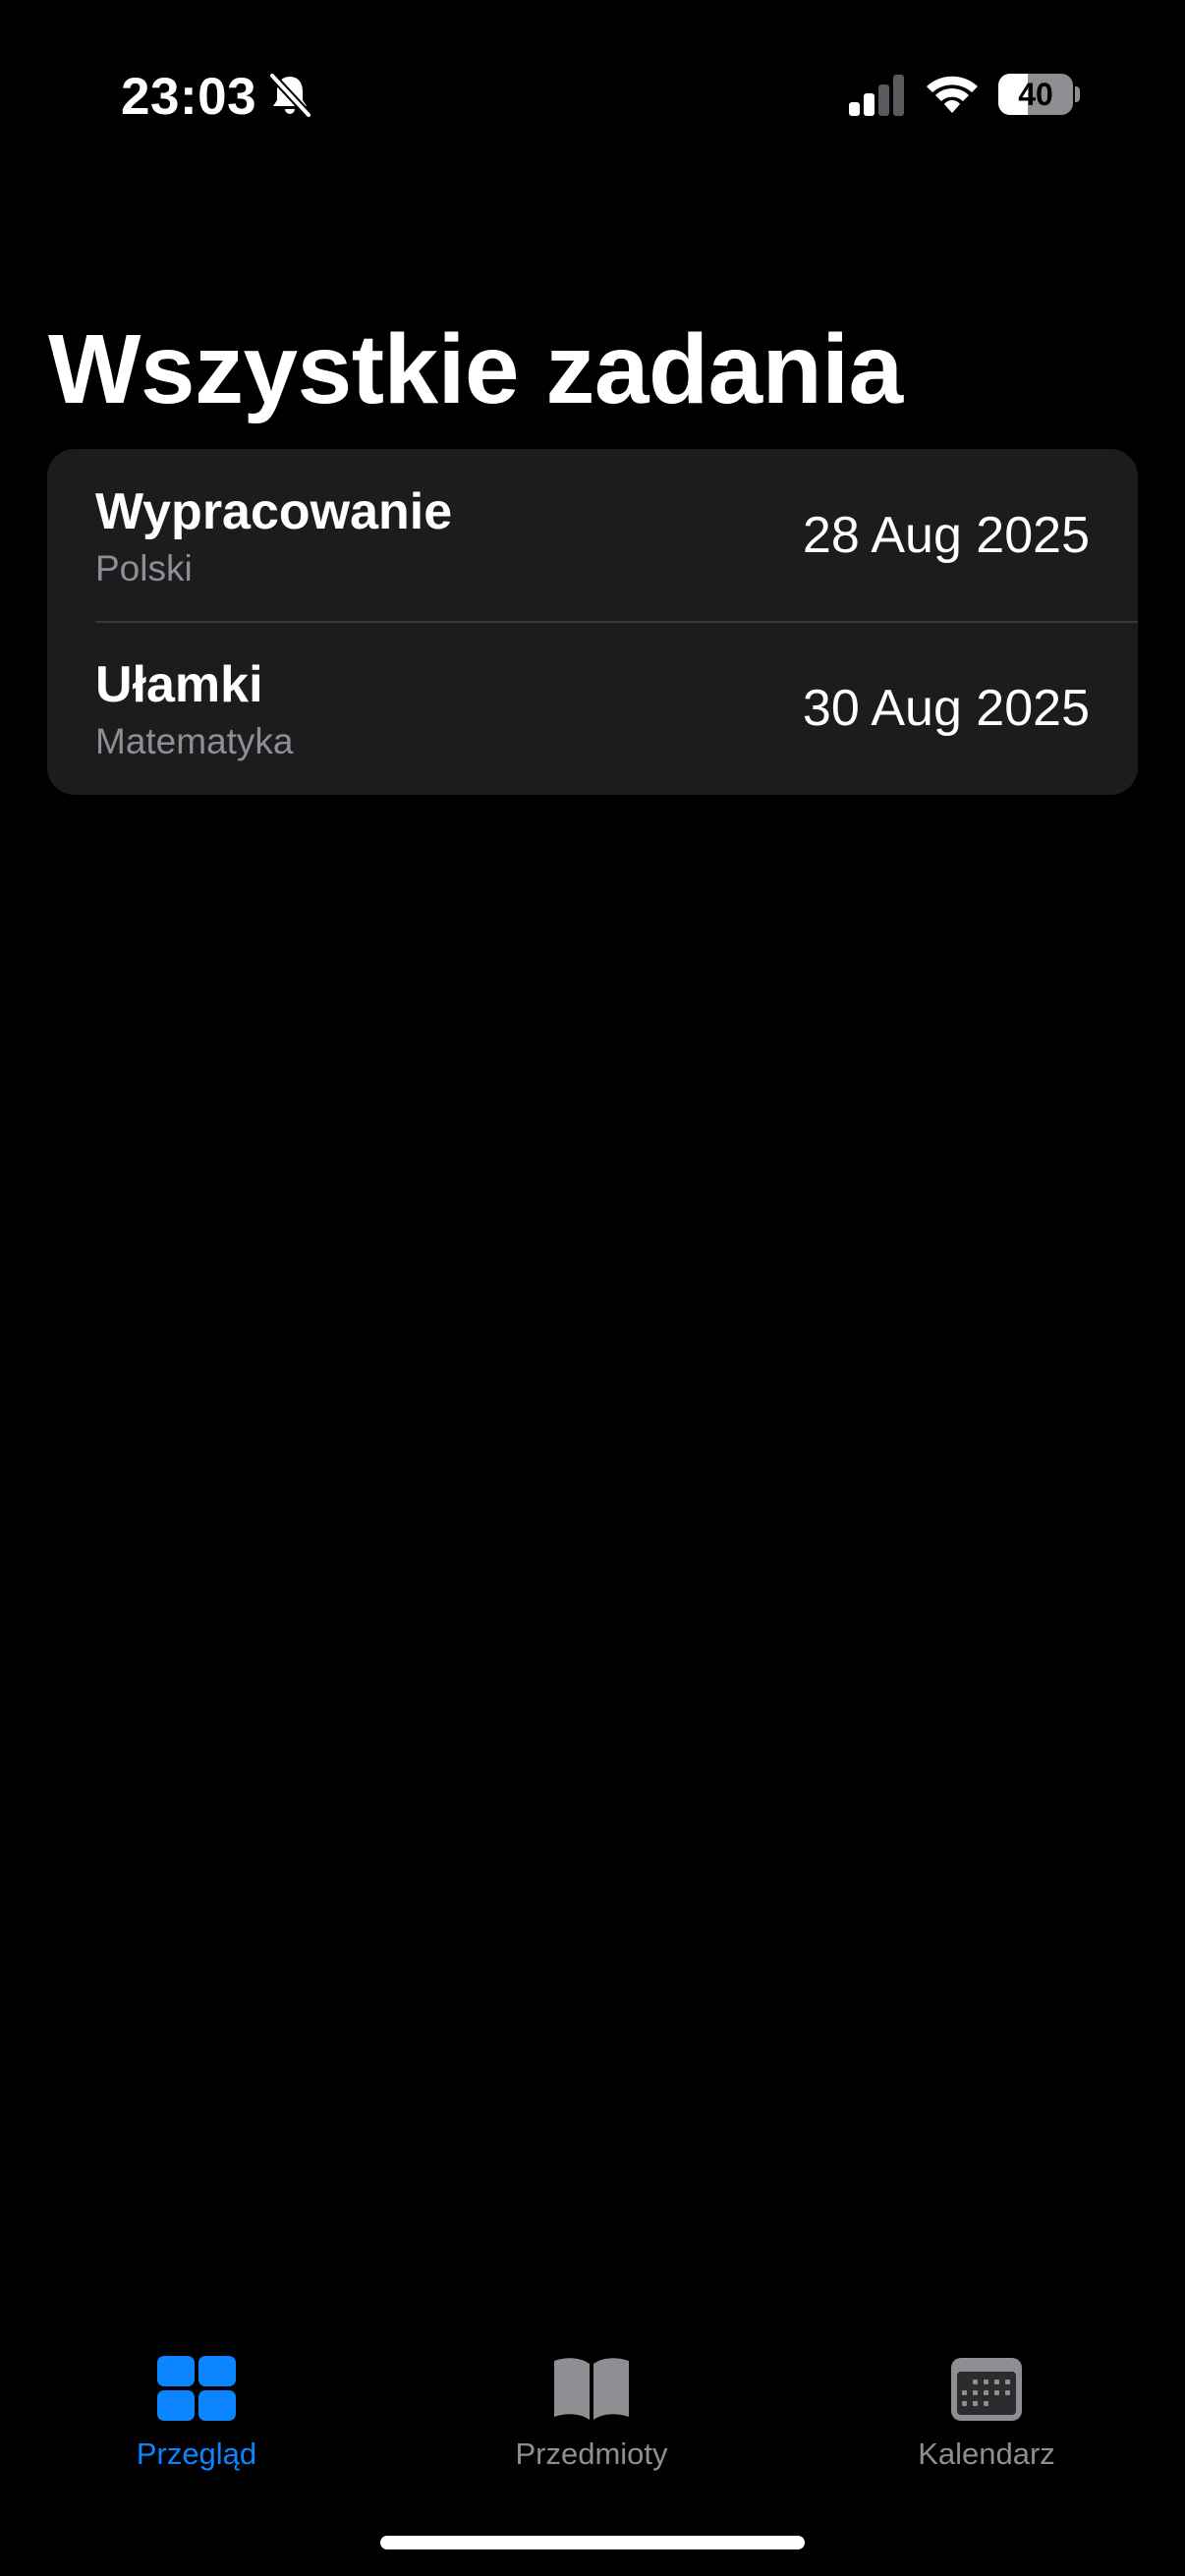 The width and height of the screenshot is (1185, 2576). Describe the element at coordinates (592, 2453) in the screenshot. I see `tab-label: Przedmioty` at that location.